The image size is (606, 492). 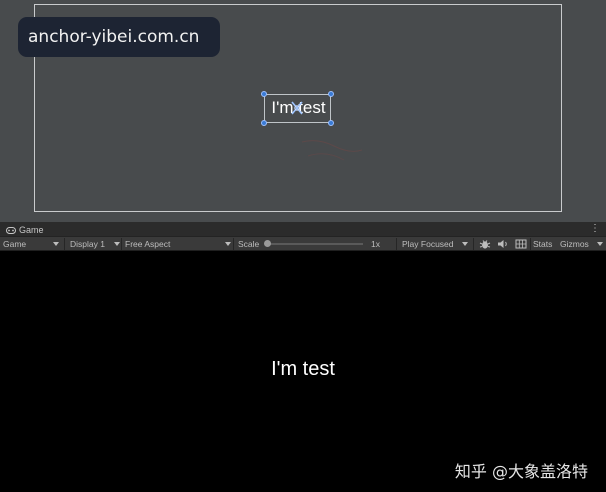 What do you see at coordinates (264, 94) in the screenshot?
I see `rect-handle-top-left` at bounding box center [264, 94].